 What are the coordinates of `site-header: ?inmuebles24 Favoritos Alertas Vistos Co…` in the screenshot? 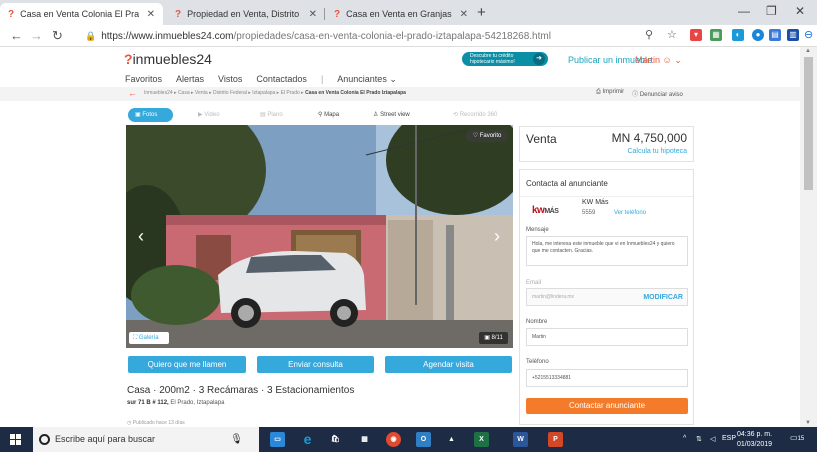 It's located at (400, 67).